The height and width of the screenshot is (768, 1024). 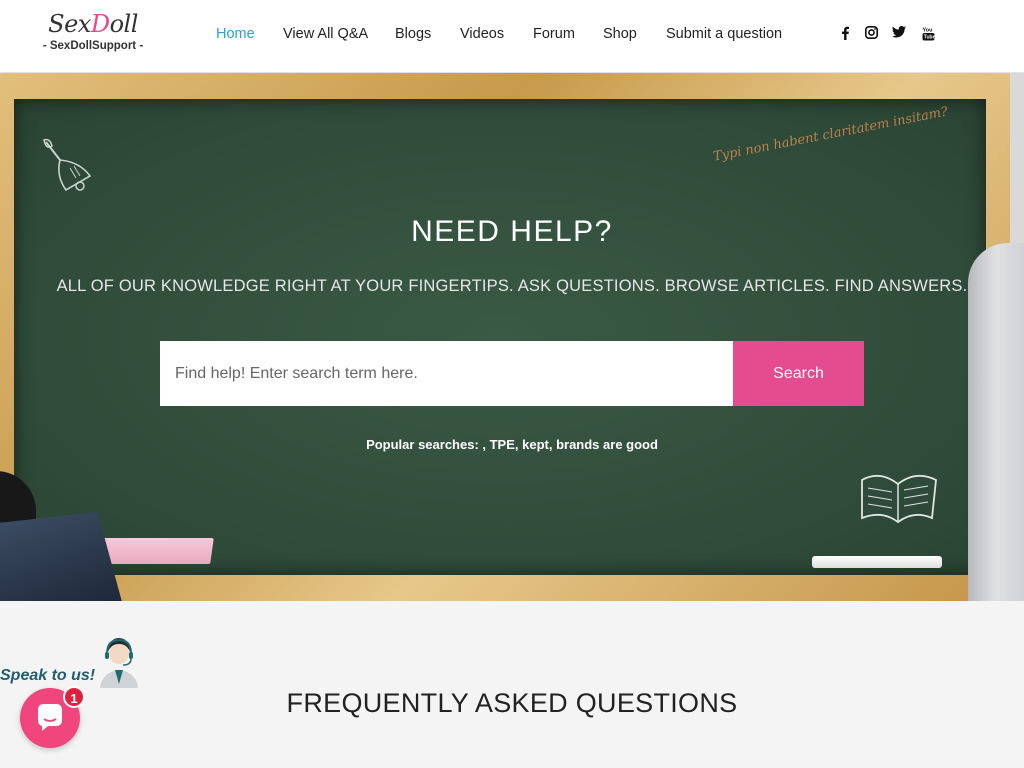 I want to click on eraser-decoration, so click(x=156, y=551).